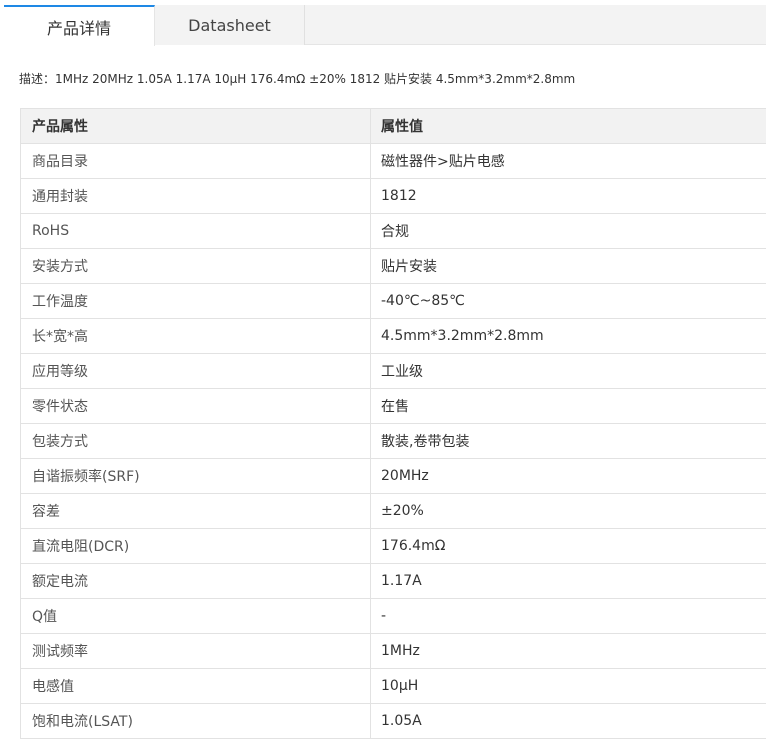 The height and width of the screenshot is (742, 766). I want to click on attribute-cell: 安装方式, so click(195, 266).